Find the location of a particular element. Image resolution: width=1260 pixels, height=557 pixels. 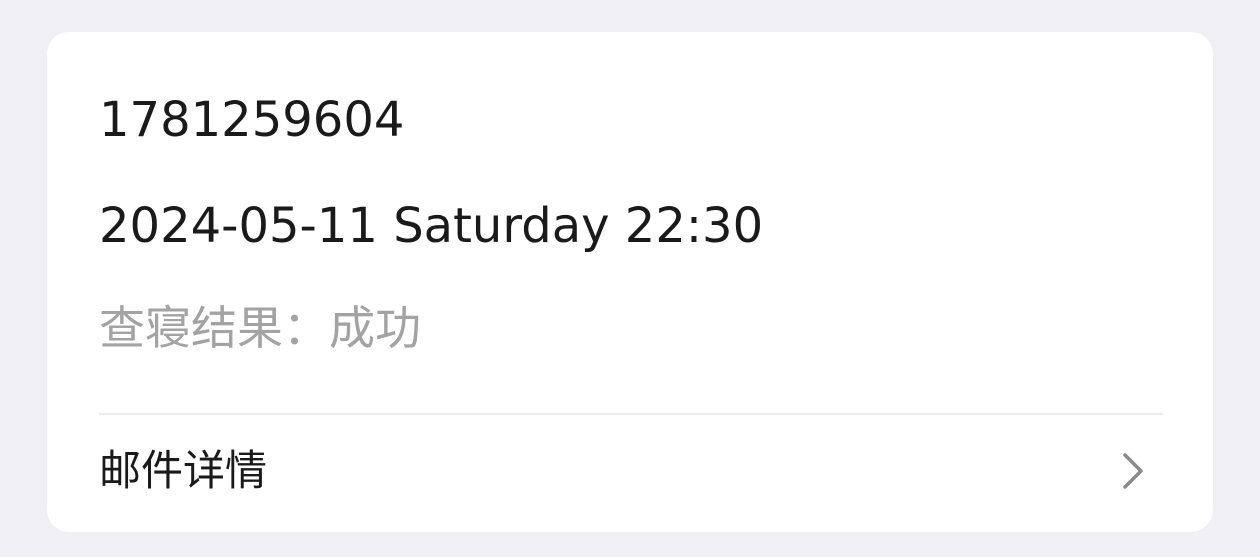

record-datetime: 2024-05-11 Saturday 22:30 is located at coordinates (431, 226).